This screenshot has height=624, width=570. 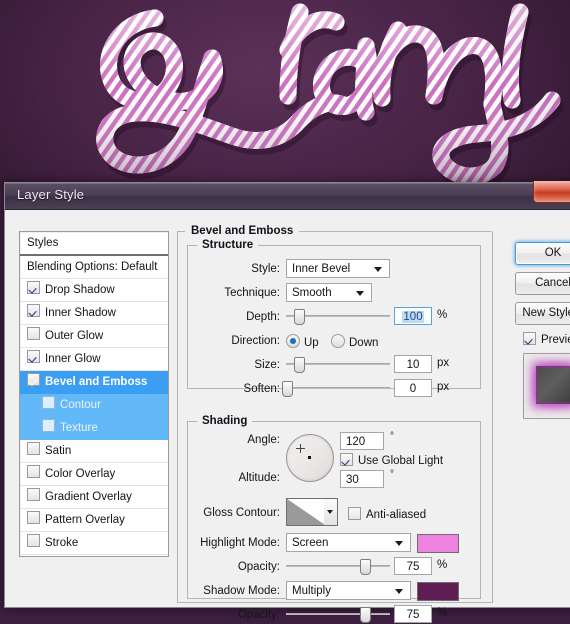 What do you see at coordinates (51, 194) in the screenshot?
I see `dialog-title: Layer Style` at bounding box center [51, 194].